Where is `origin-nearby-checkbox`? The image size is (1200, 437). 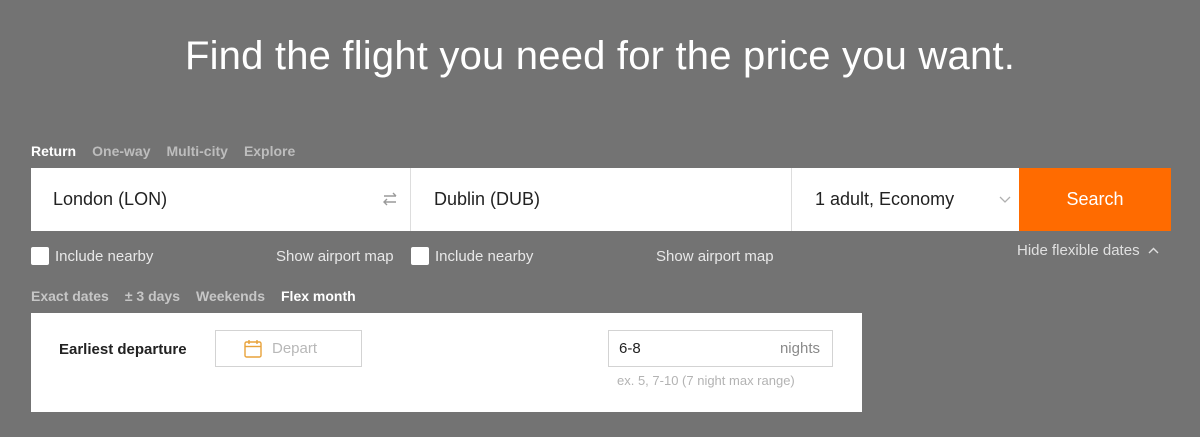
origin-nearby-checkbox is located at coordinates (40, 256).